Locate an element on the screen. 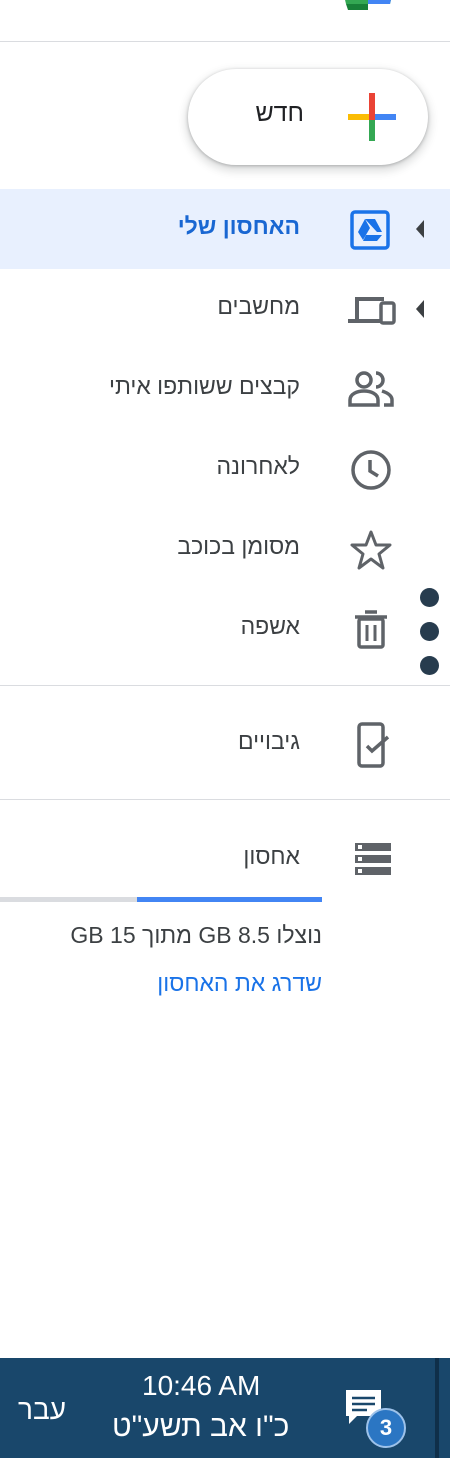  storage-bar-fill is located at coordinates (229, 899).